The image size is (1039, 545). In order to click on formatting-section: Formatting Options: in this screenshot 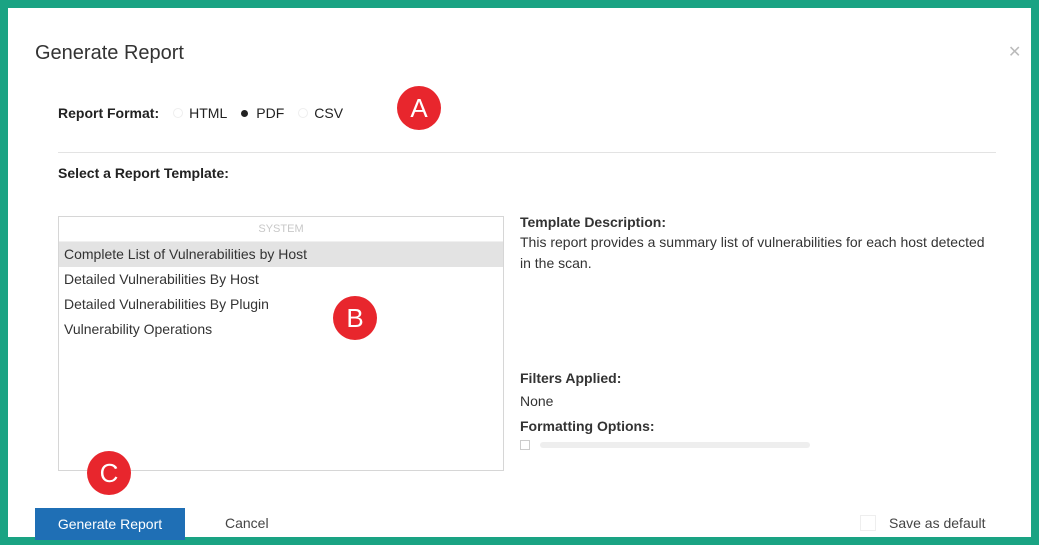, I will do `click(665, 434)`.